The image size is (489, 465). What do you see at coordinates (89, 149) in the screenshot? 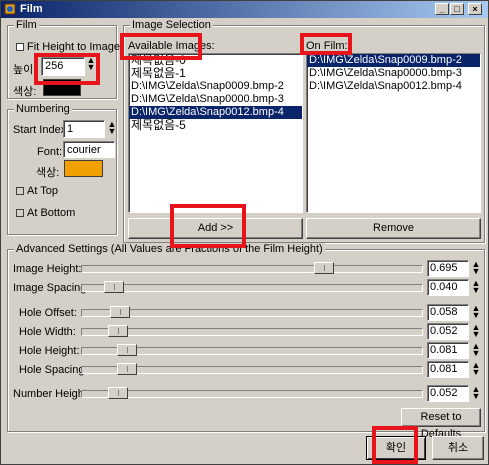
I see `font-input: courier` at bounding box center [89, 149].